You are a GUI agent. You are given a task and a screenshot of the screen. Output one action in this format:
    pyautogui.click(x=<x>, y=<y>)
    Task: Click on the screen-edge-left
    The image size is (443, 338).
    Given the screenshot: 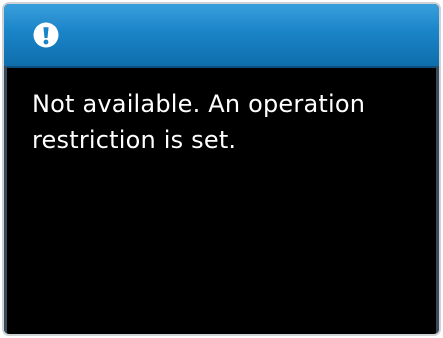 What is the action you would take?
    pyautogui.click(x=5, y=200)
    